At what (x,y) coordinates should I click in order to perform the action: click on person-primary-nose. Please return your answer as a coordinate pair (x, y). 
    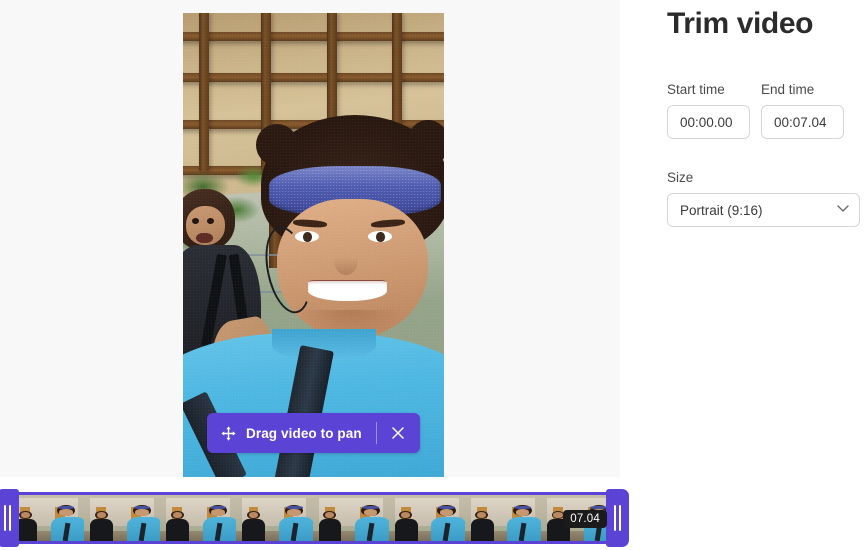
    Looking at the image, I should click on (346, 260).